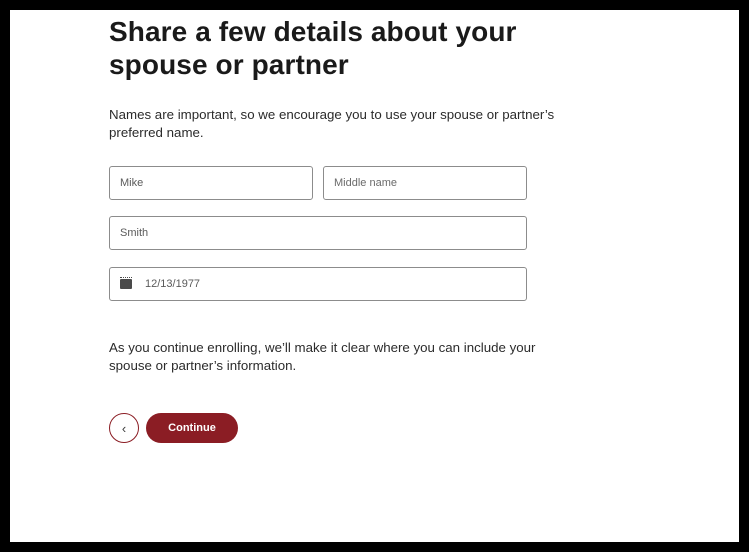 The image size is (749, 552). I want to click on middle-name-field, so click(425, 183).